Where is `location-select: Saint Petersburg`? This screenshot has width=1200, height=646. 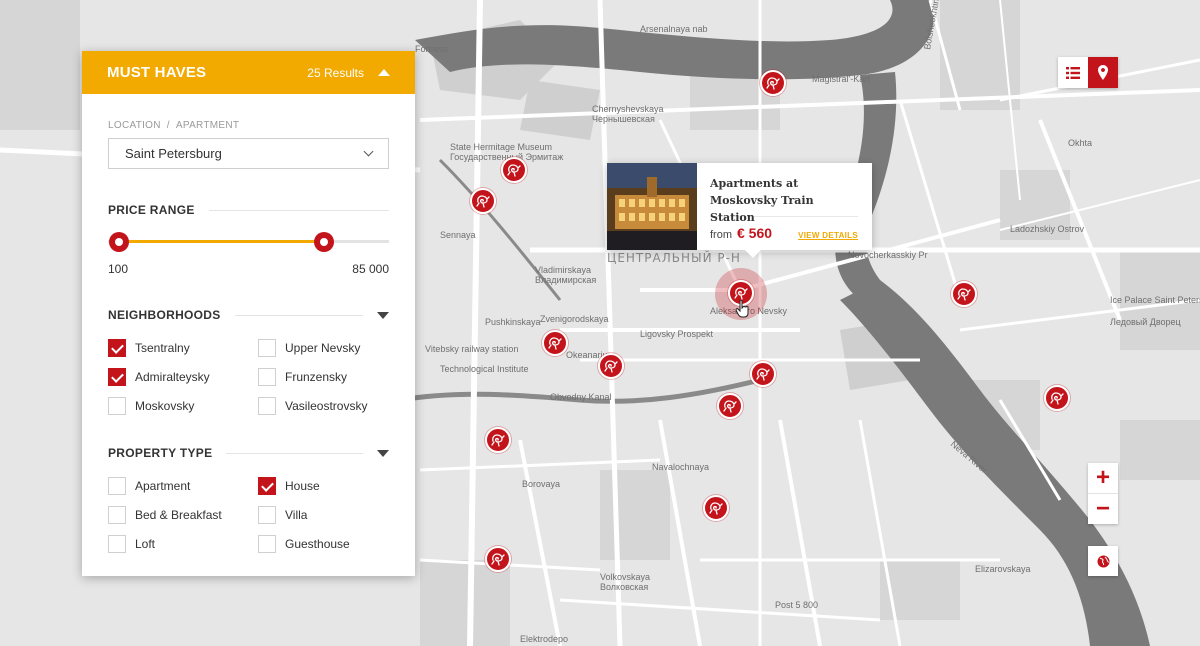
location-select: Saint Petersburg is located at coordinates (248, 153).